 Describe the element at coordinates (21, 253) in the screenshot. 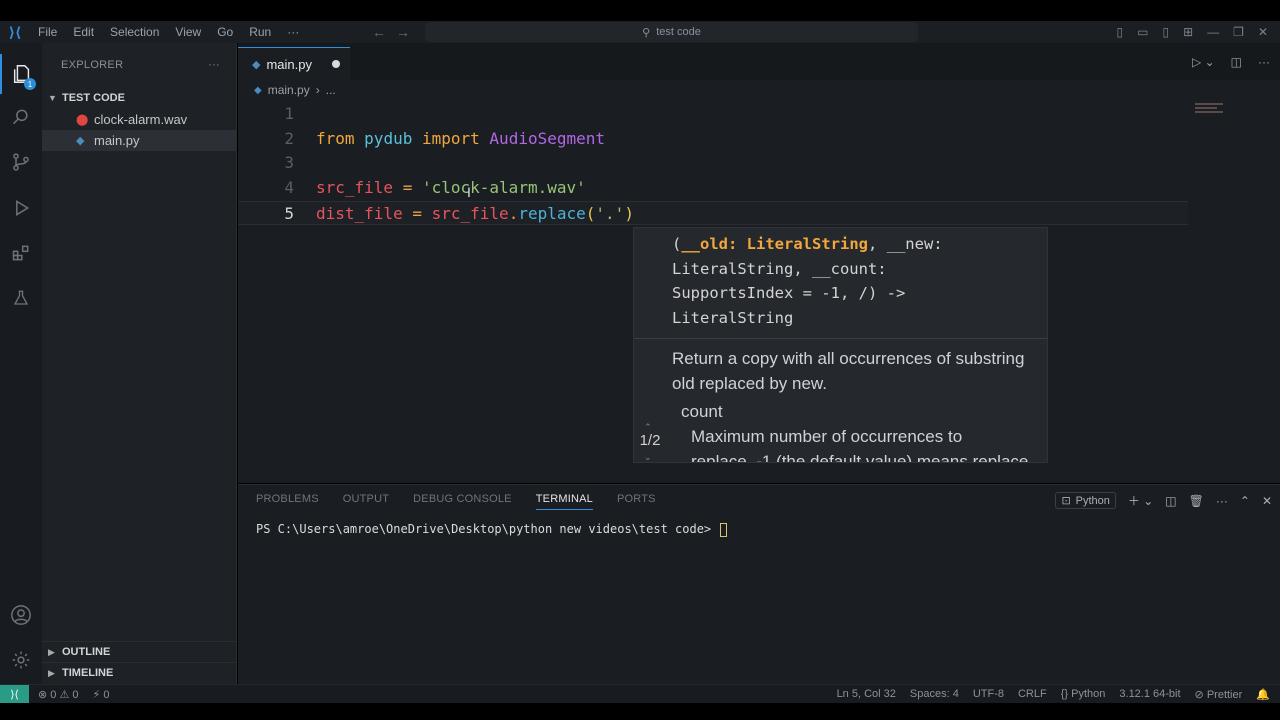

I see `extensions-icon` at that location.